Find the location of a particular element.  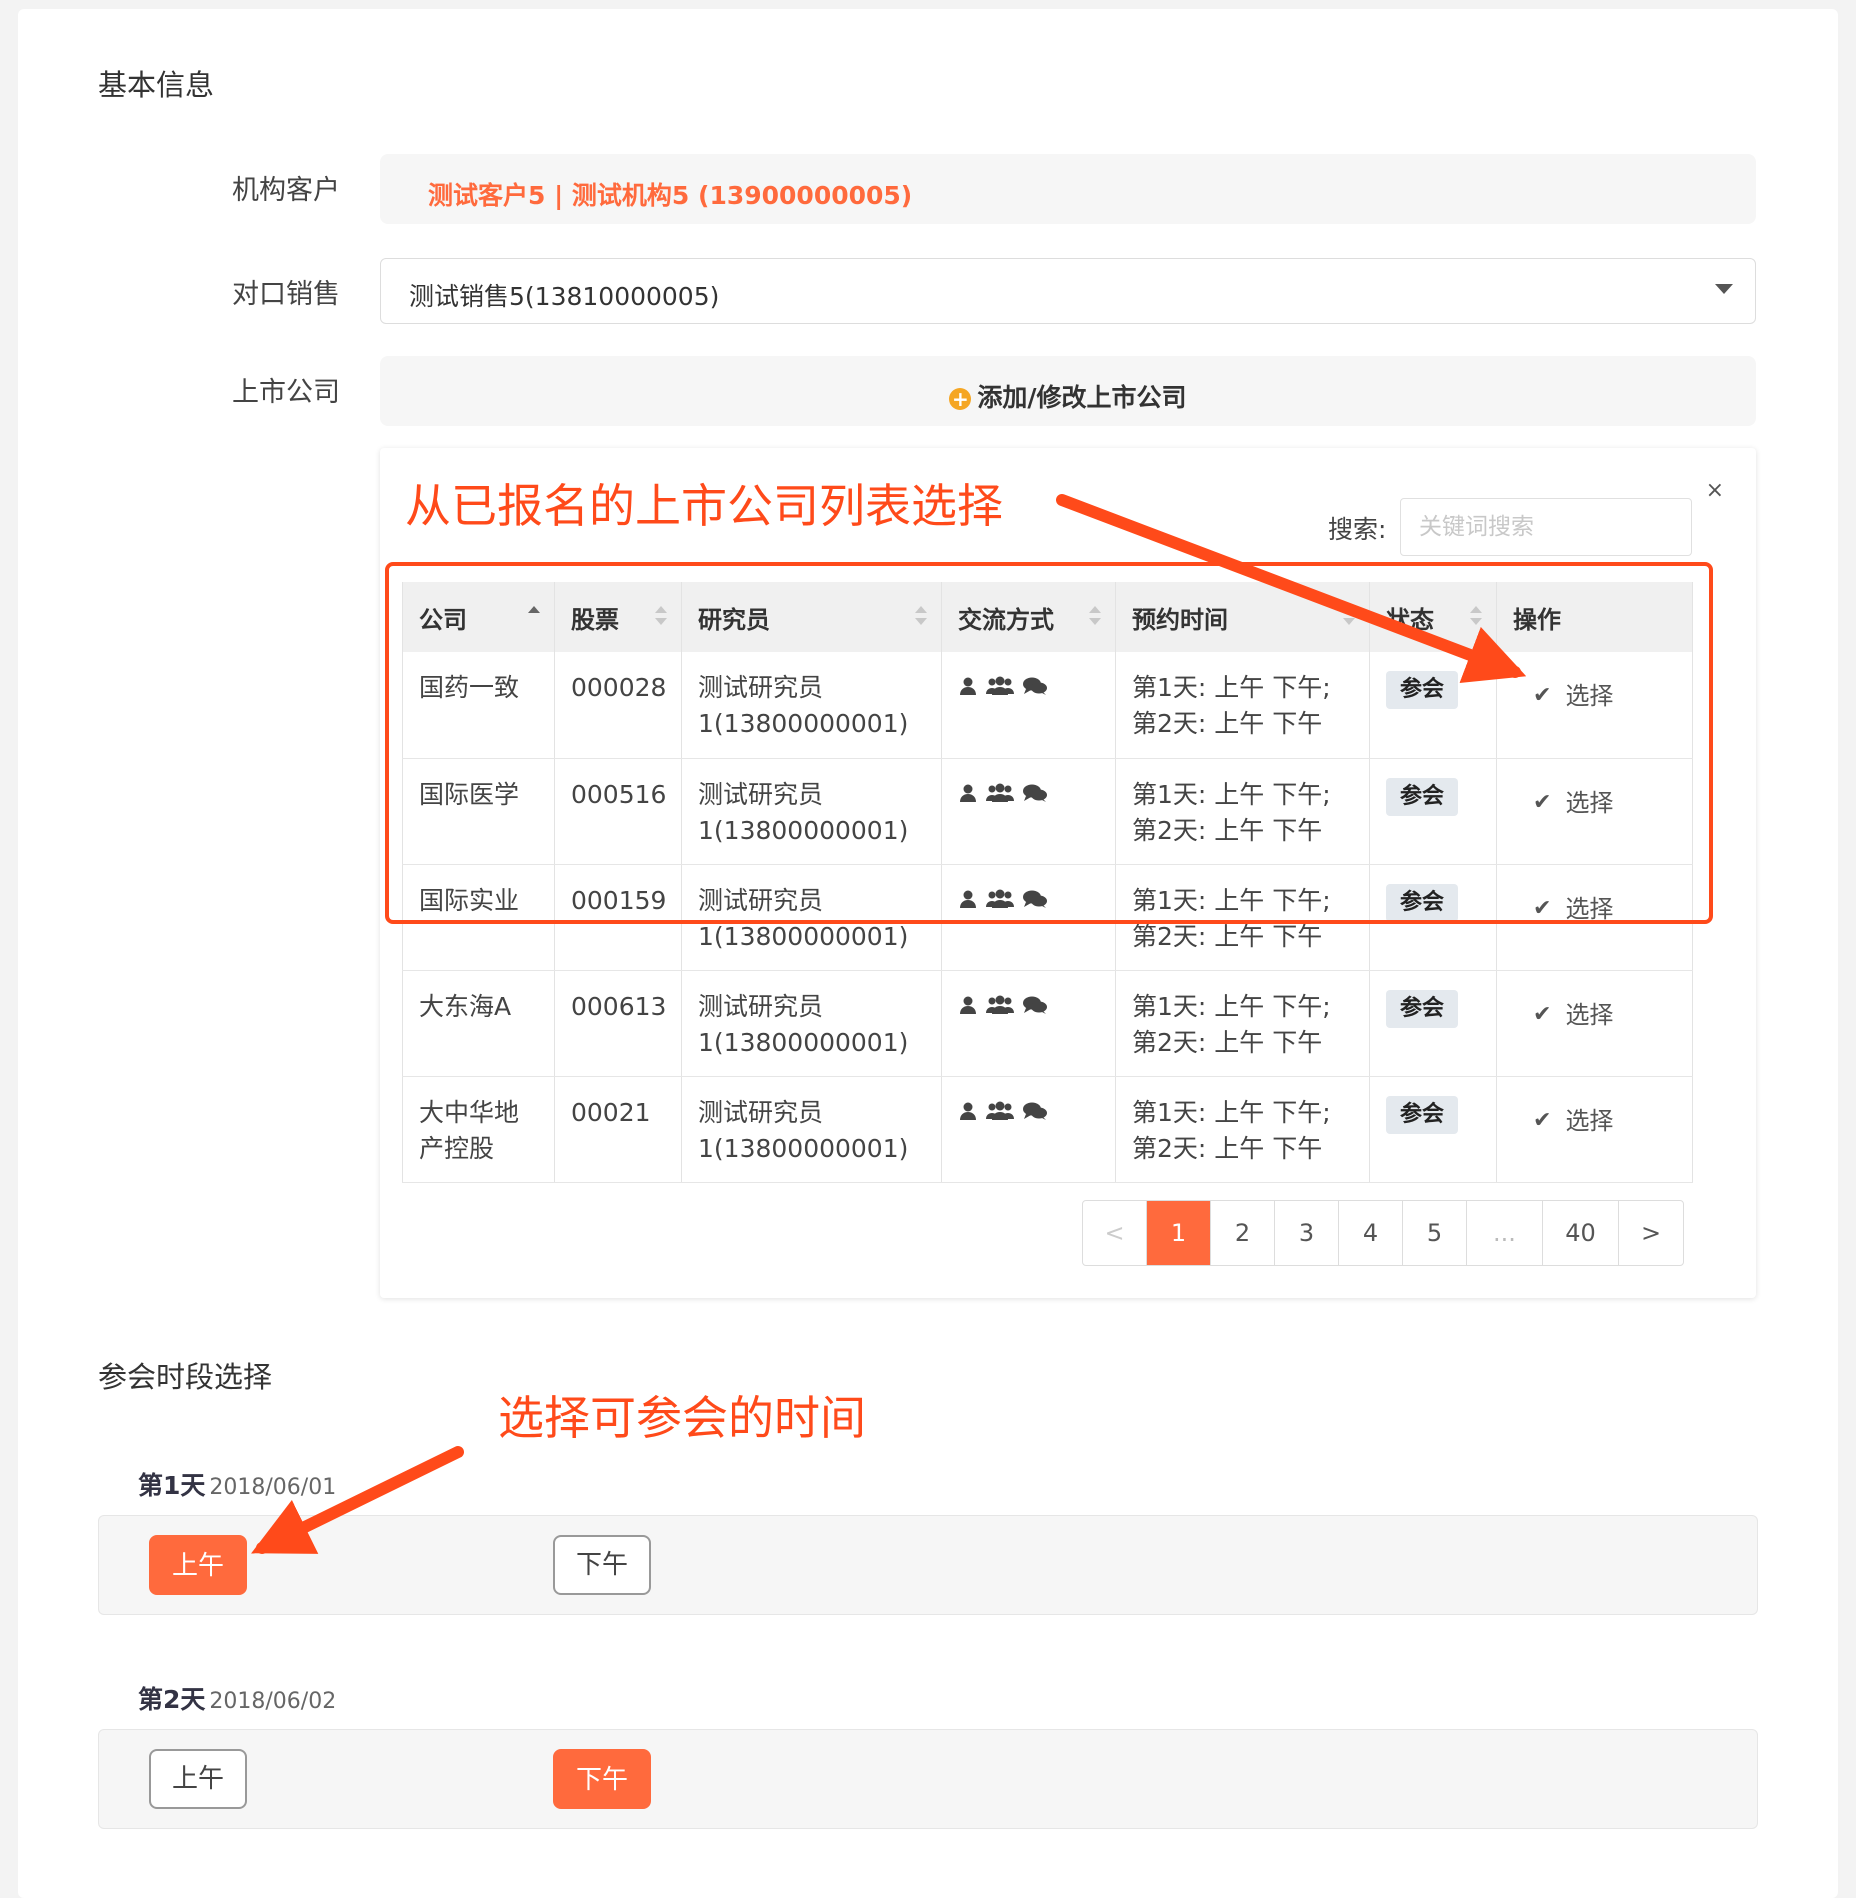

cell-company: 大中华地产控股 is located at coordinates (478, 1129).